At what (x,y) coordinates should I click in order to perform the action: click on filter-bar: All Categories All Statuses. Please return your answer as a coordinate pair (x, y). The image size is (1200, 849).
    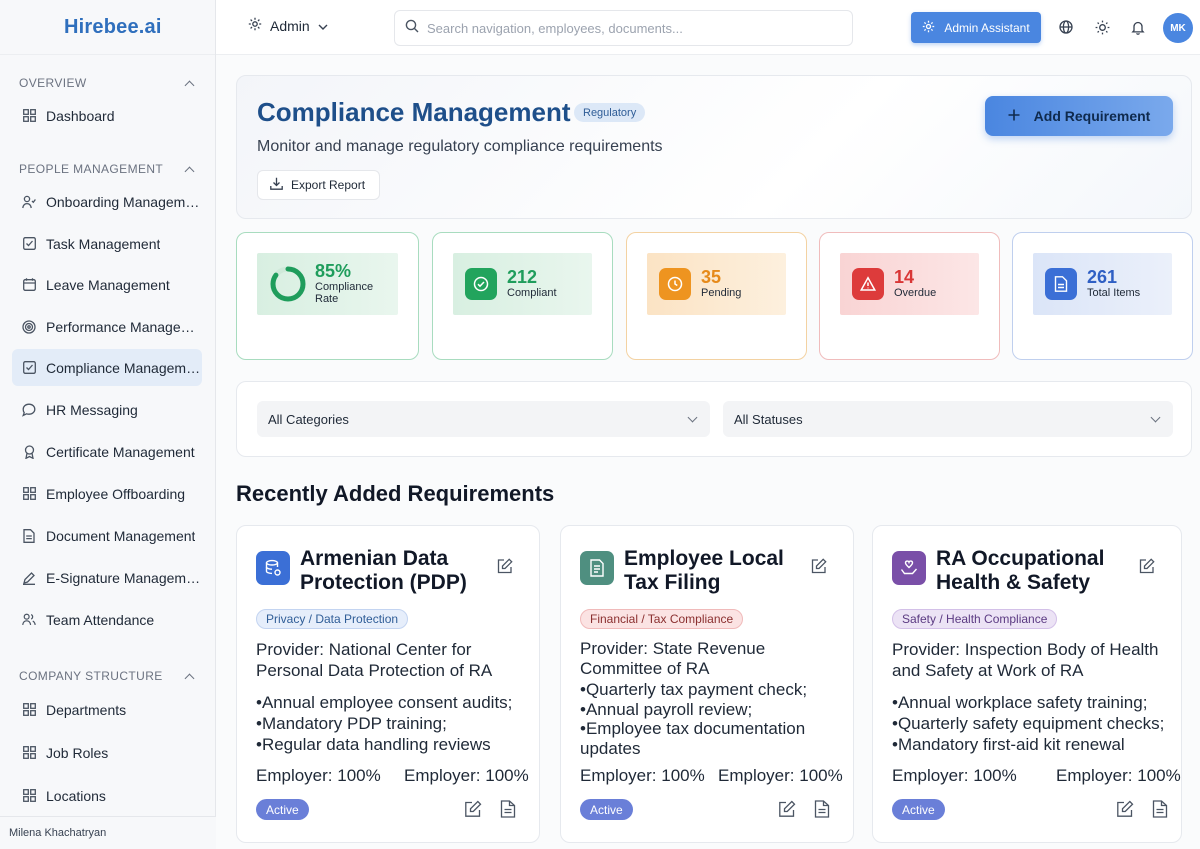
    Looking at the image, I should click on (714, 419).